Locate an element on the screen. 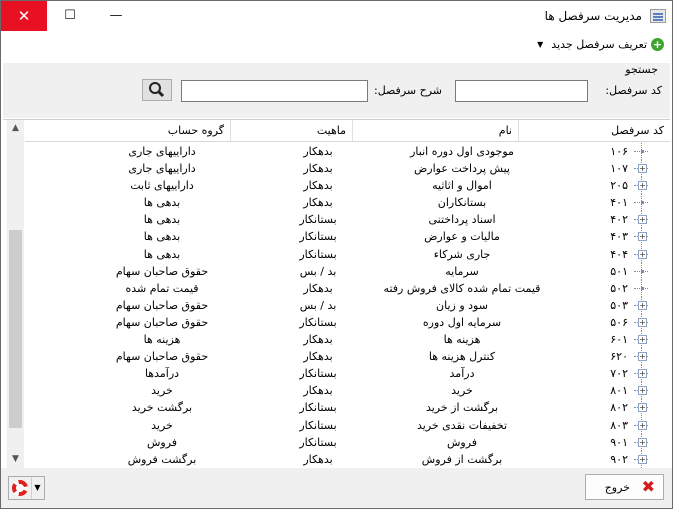 Image resolution: width=673 pixels, height=509 pixels. code-text: ۸۰۱ is located at coordinates (619, 391).